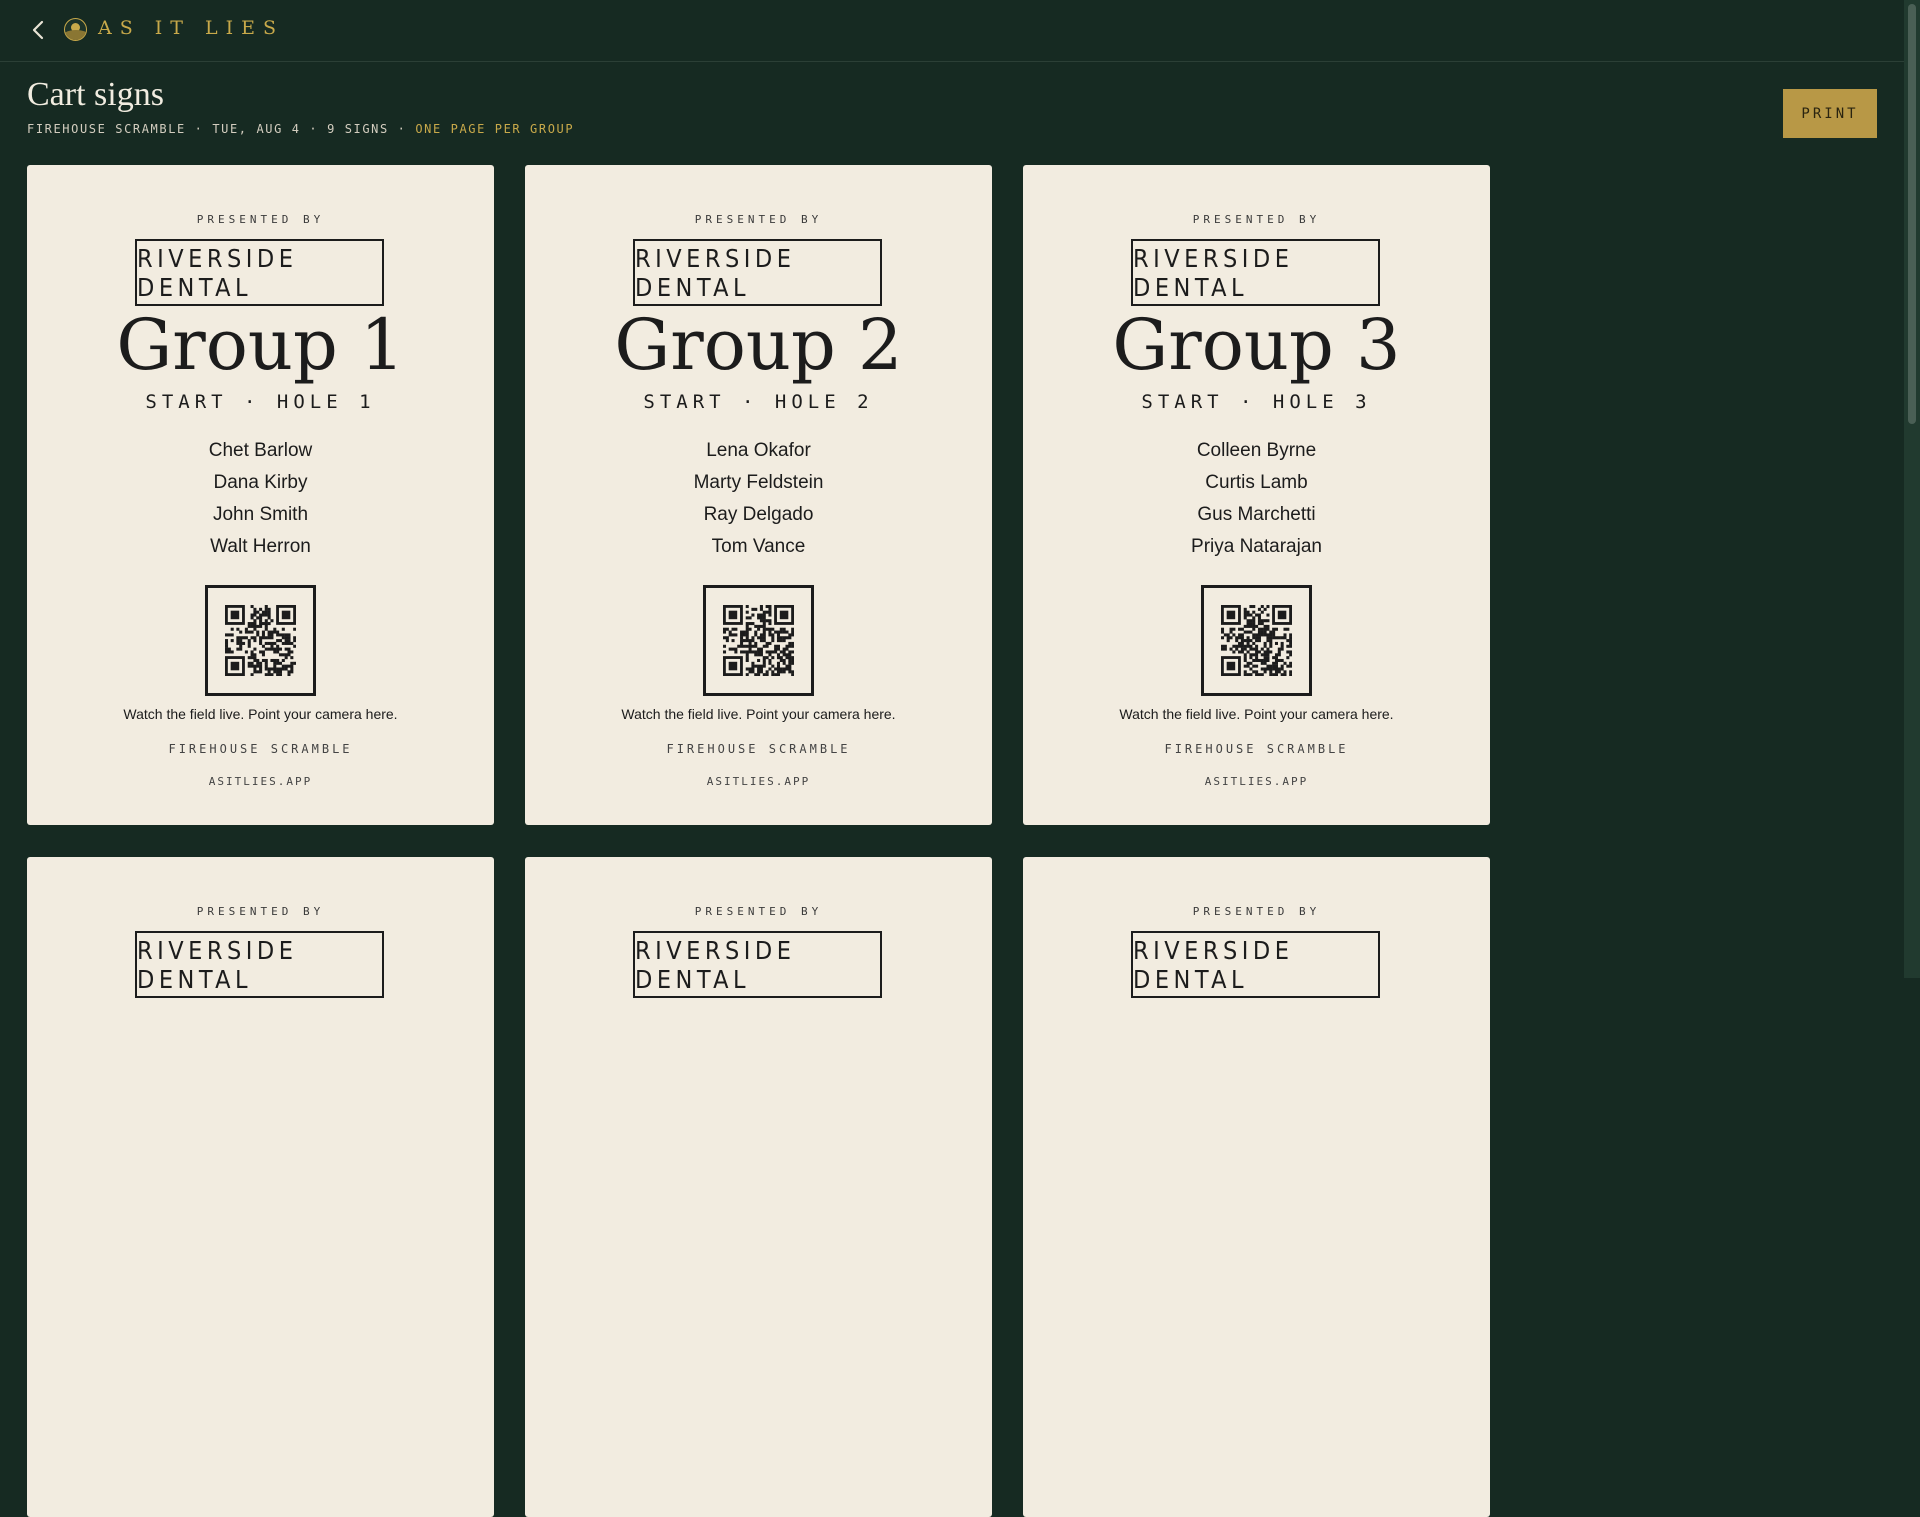 The image size is (1920, 1517). Describe the element at coordinates (758, 450) in the screenshot. I see `player-name: Lena Okafor` at that location.